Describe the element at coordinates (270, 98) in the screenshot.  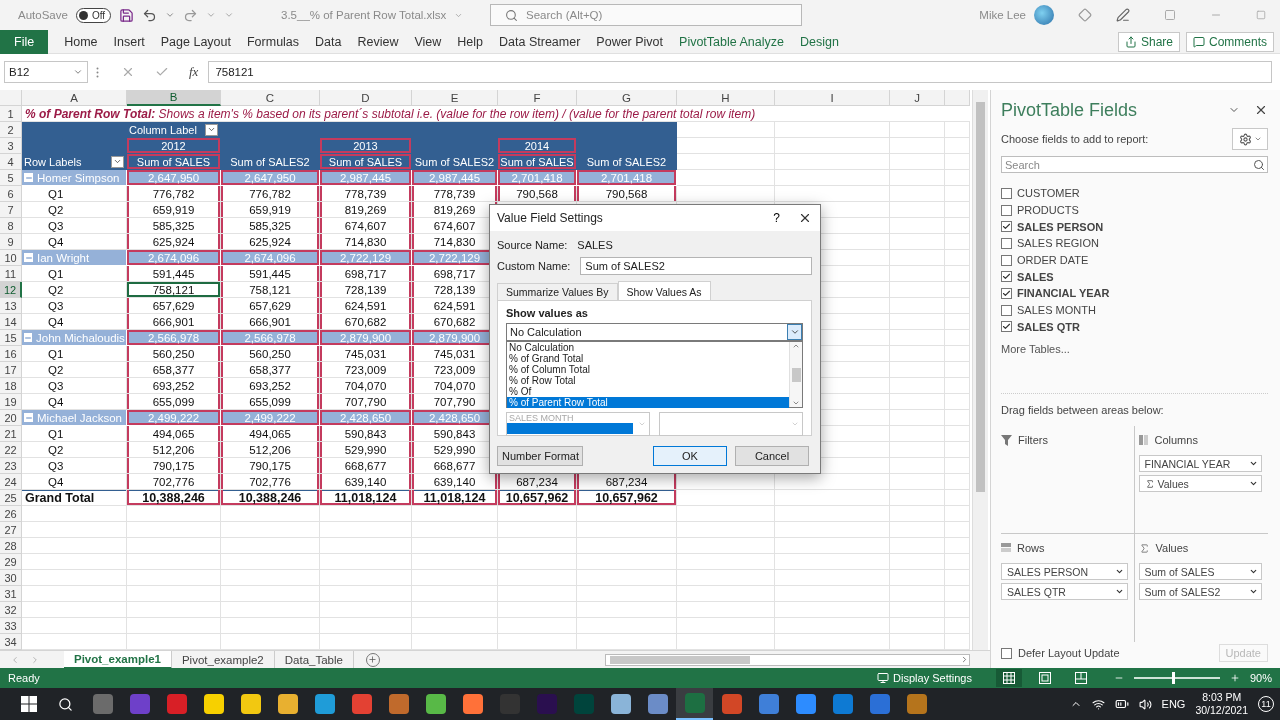
I see `column-header: C` at that location.